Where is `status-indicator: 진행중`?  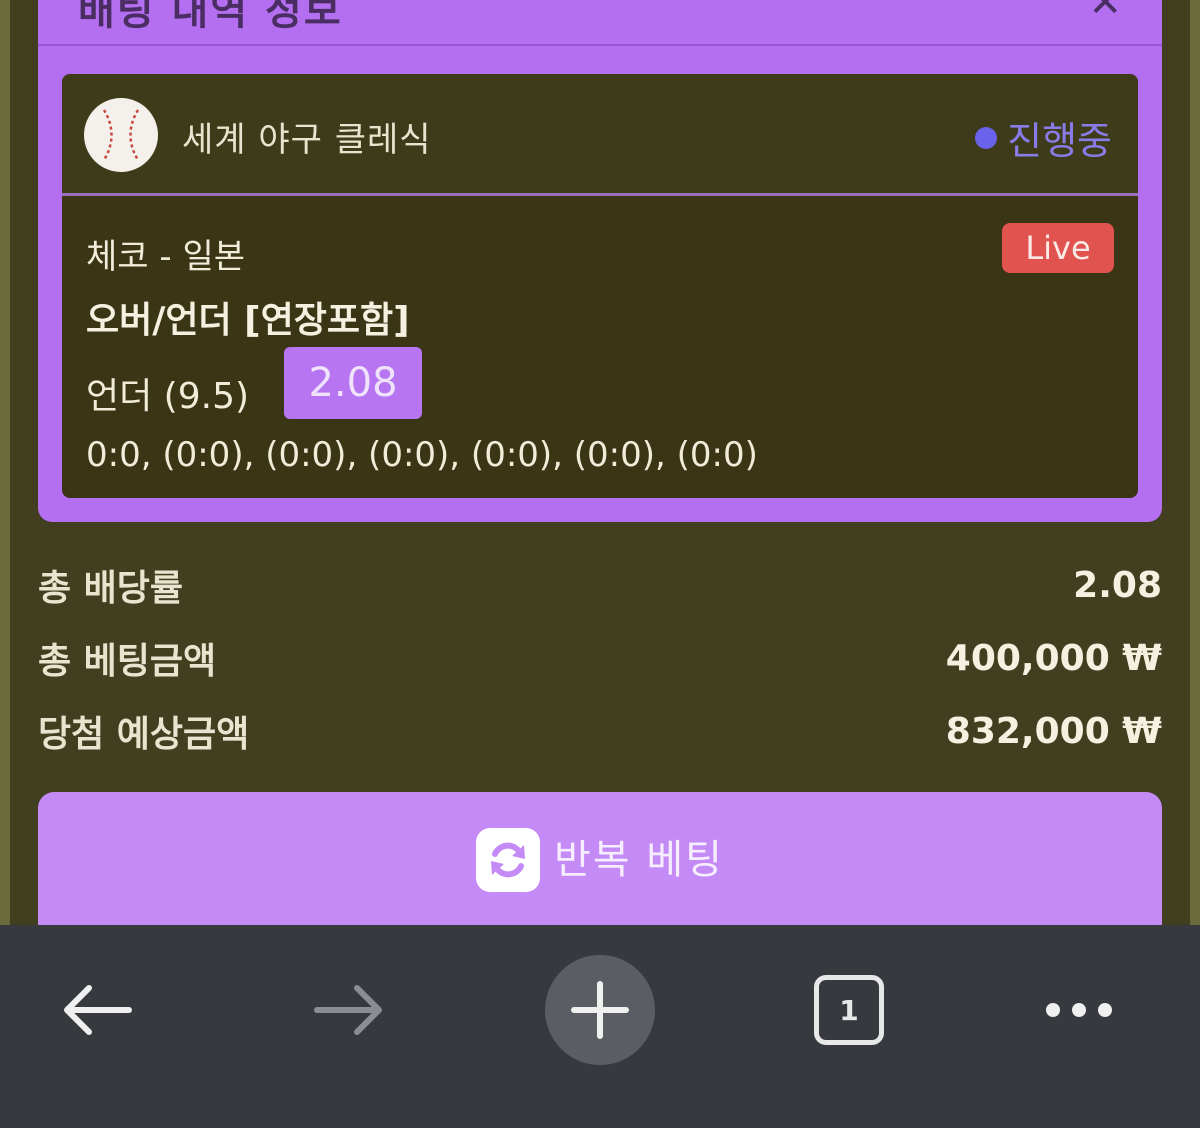 status-indicator: 진행중 is located at coordinates (1043, 137).